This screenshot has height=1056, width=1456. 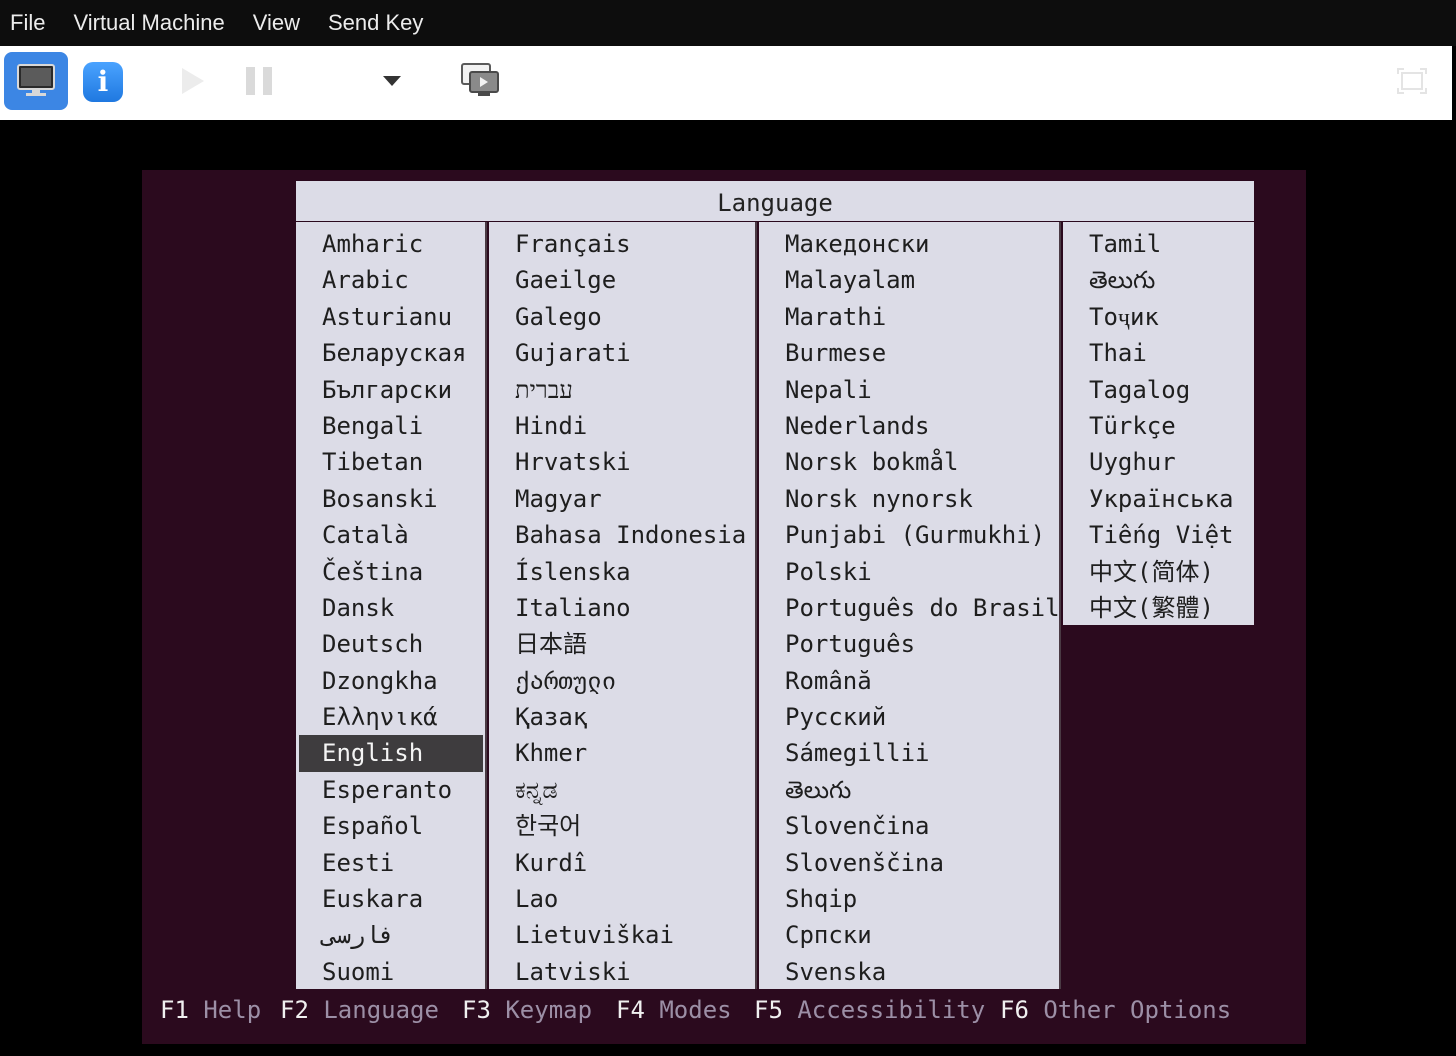 I want to click on language-option: Gujarati, so click(x=622, y=353).